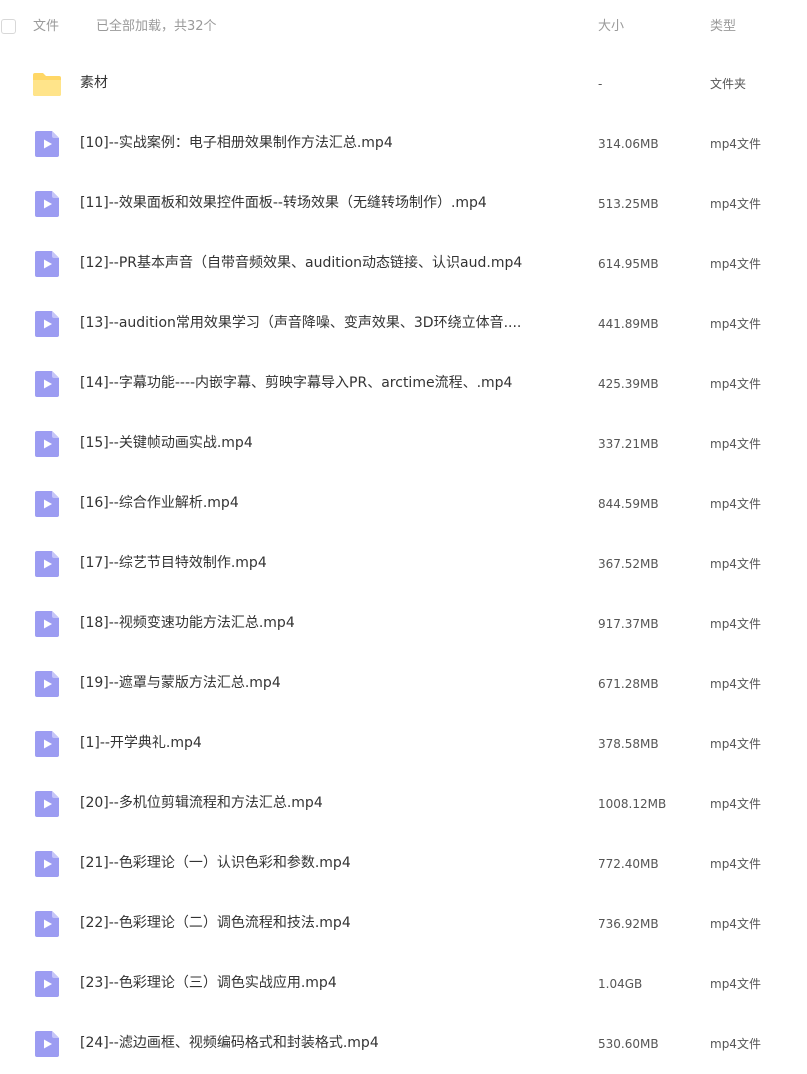 This screenshot has height=1074, width=807. I want to click on file-row: [20]--多机位剪辑流程和方法汇总.mp4 1008.12MB mp4文件, so click(403, 804).